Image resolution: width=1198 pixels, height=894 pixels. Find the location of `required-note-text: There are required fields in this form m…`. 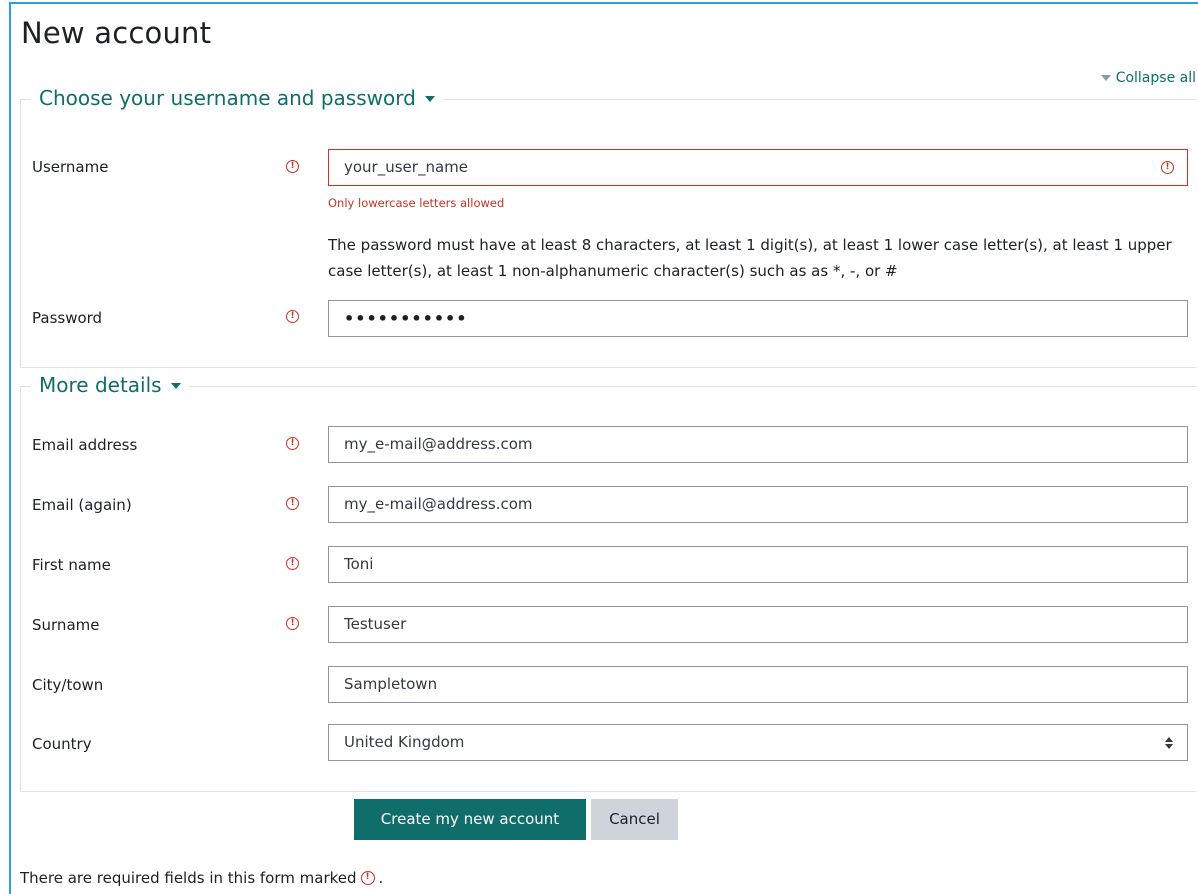

required-note-text: There are required fields in this form m… is located at coordinates (188, 878).